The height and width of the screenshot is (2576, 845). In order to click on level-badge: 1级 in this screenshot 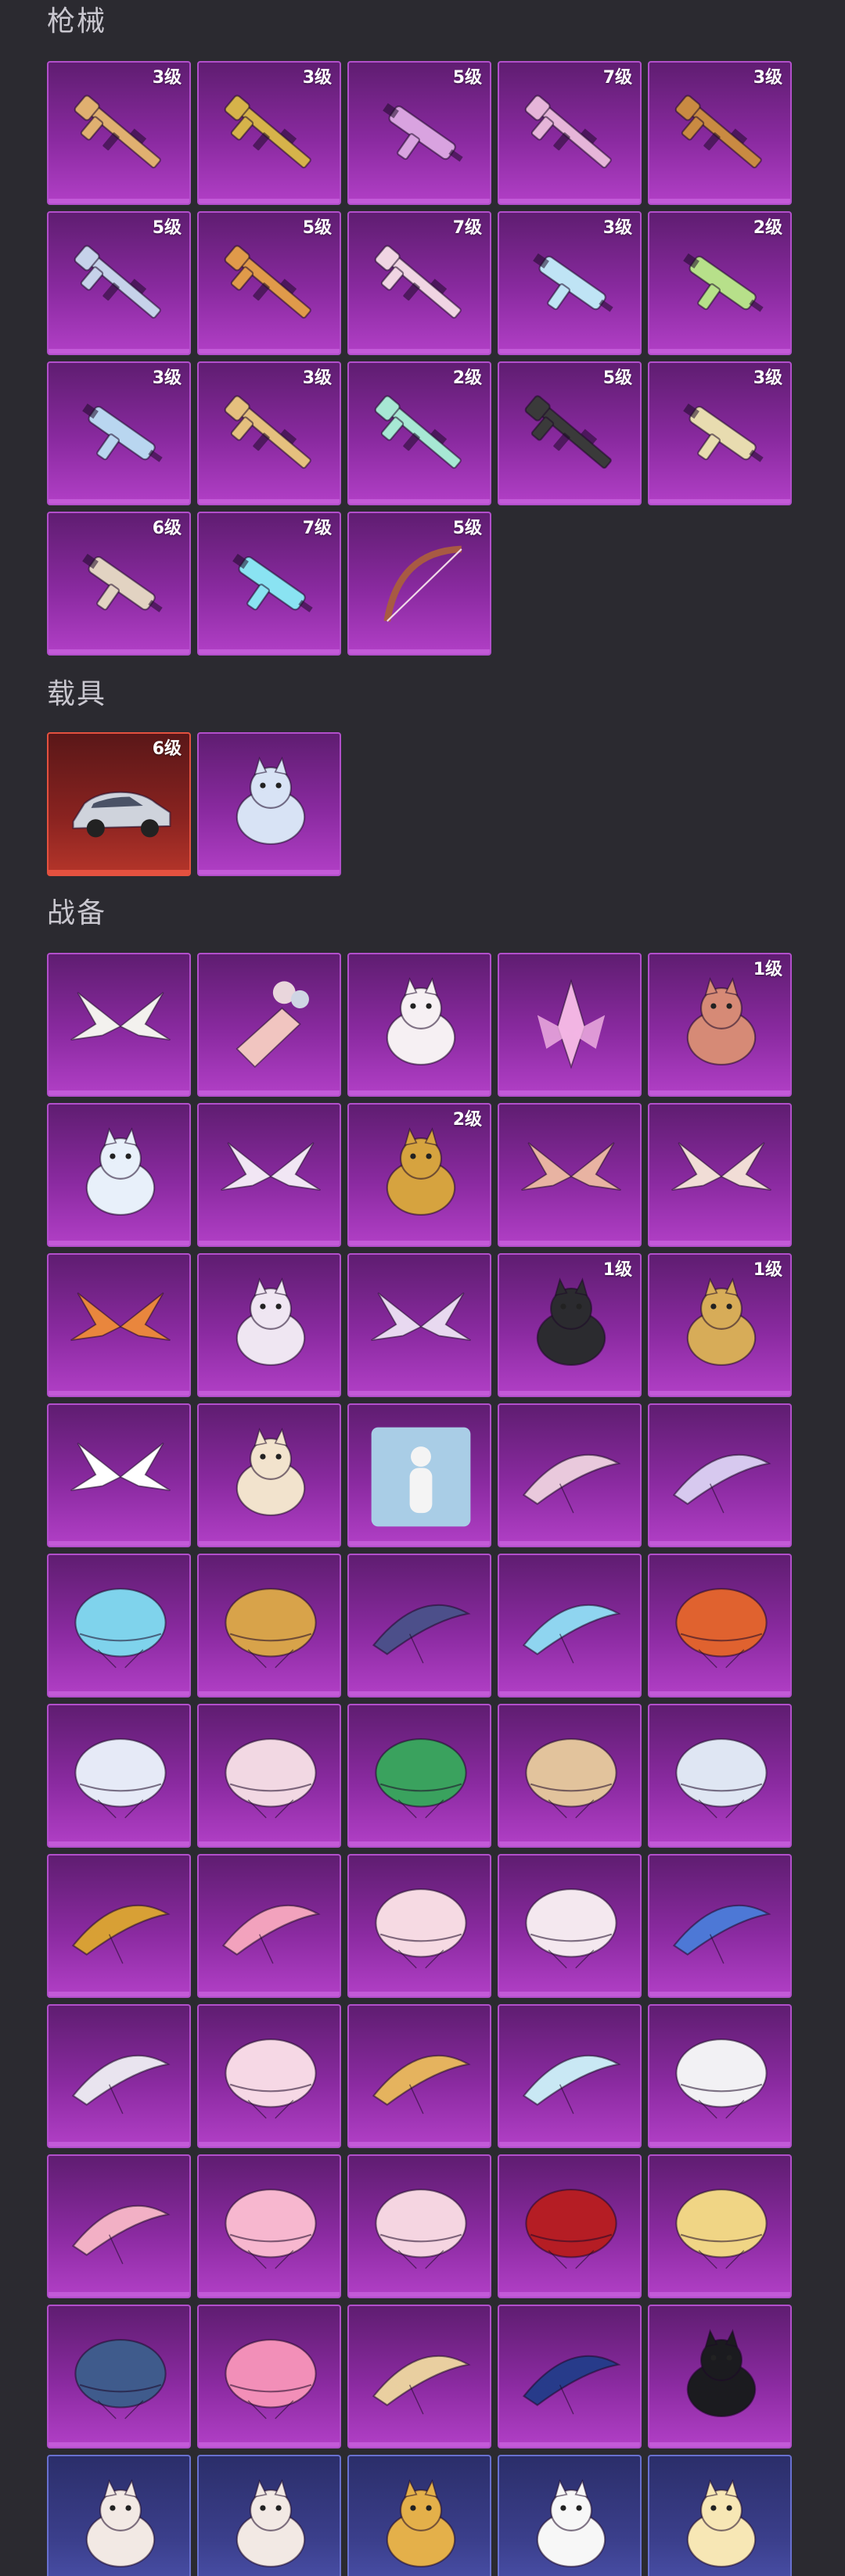, I will do `click(768, 1270)`.